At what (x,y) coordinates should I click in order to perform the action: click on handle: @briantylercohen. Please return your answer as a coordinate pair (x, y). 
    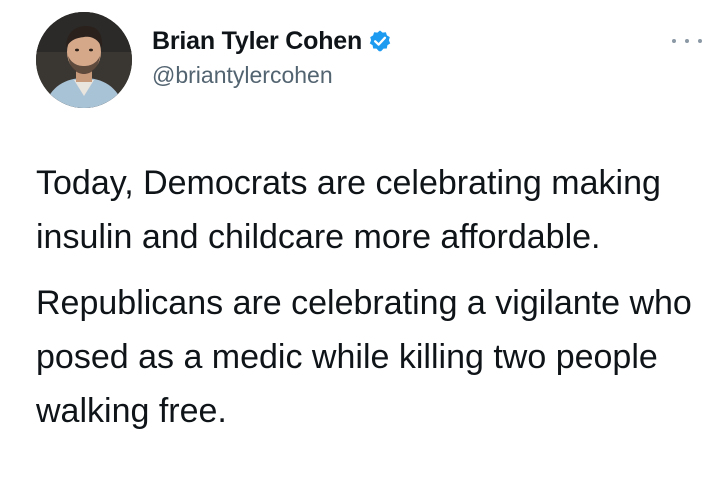
    Looking at the image, I should click on (272, 75).